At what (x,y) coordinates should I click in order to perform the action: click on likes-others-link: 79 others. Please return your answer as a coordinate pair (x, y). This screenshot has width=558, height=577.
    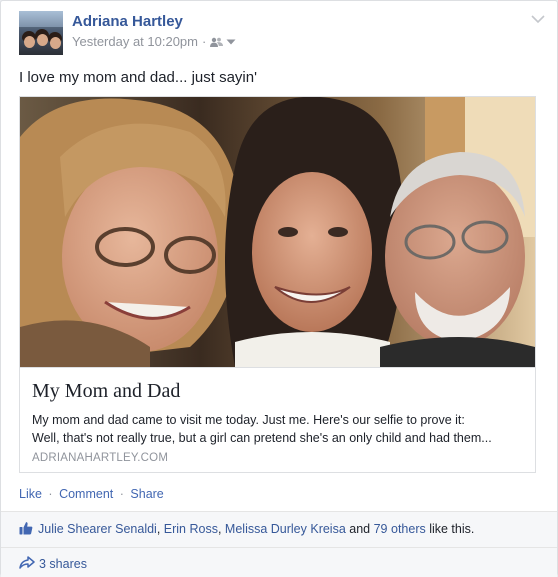
    Looking at the image, I should click on (400, 529).